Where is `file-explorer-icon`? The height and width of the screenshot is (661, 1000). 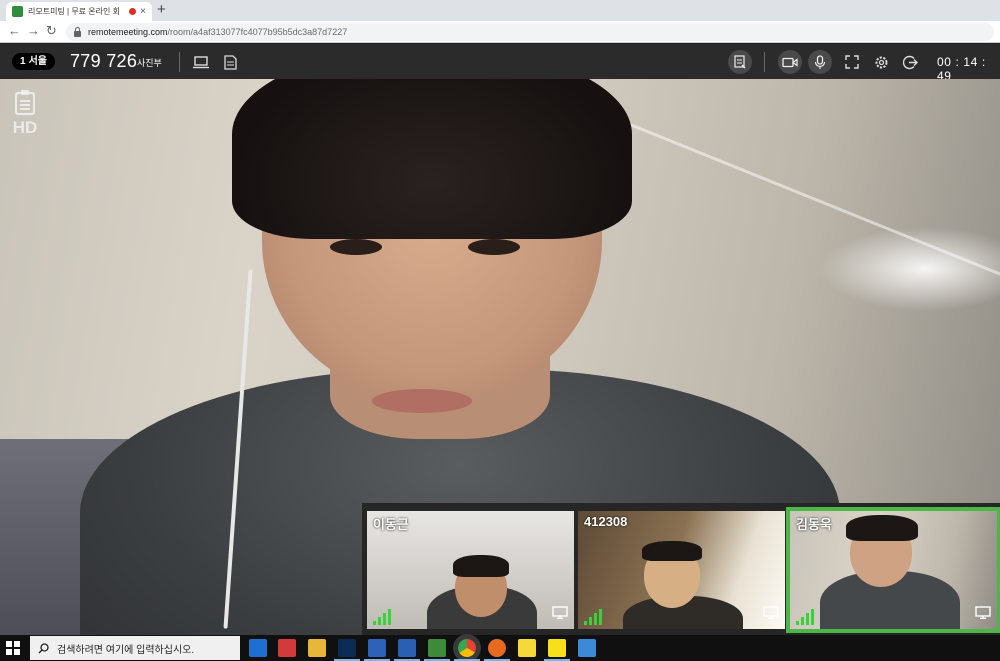 file-explorer-icon is located at coordinates (317, 648).